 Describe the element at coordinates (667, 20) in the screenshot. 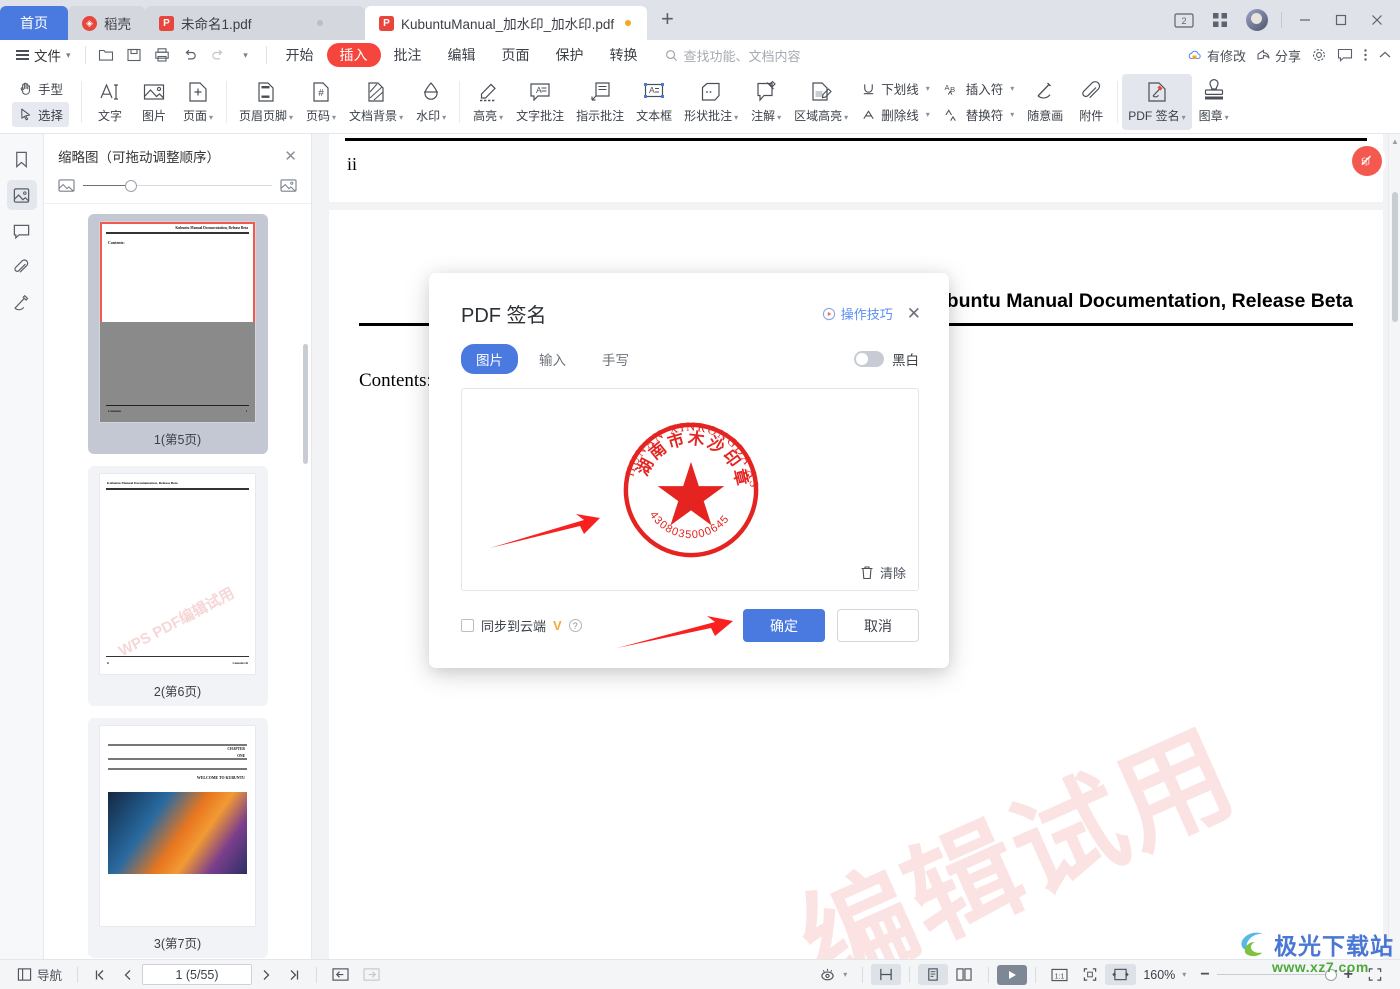

I see `new-tab-button: +` at that location.